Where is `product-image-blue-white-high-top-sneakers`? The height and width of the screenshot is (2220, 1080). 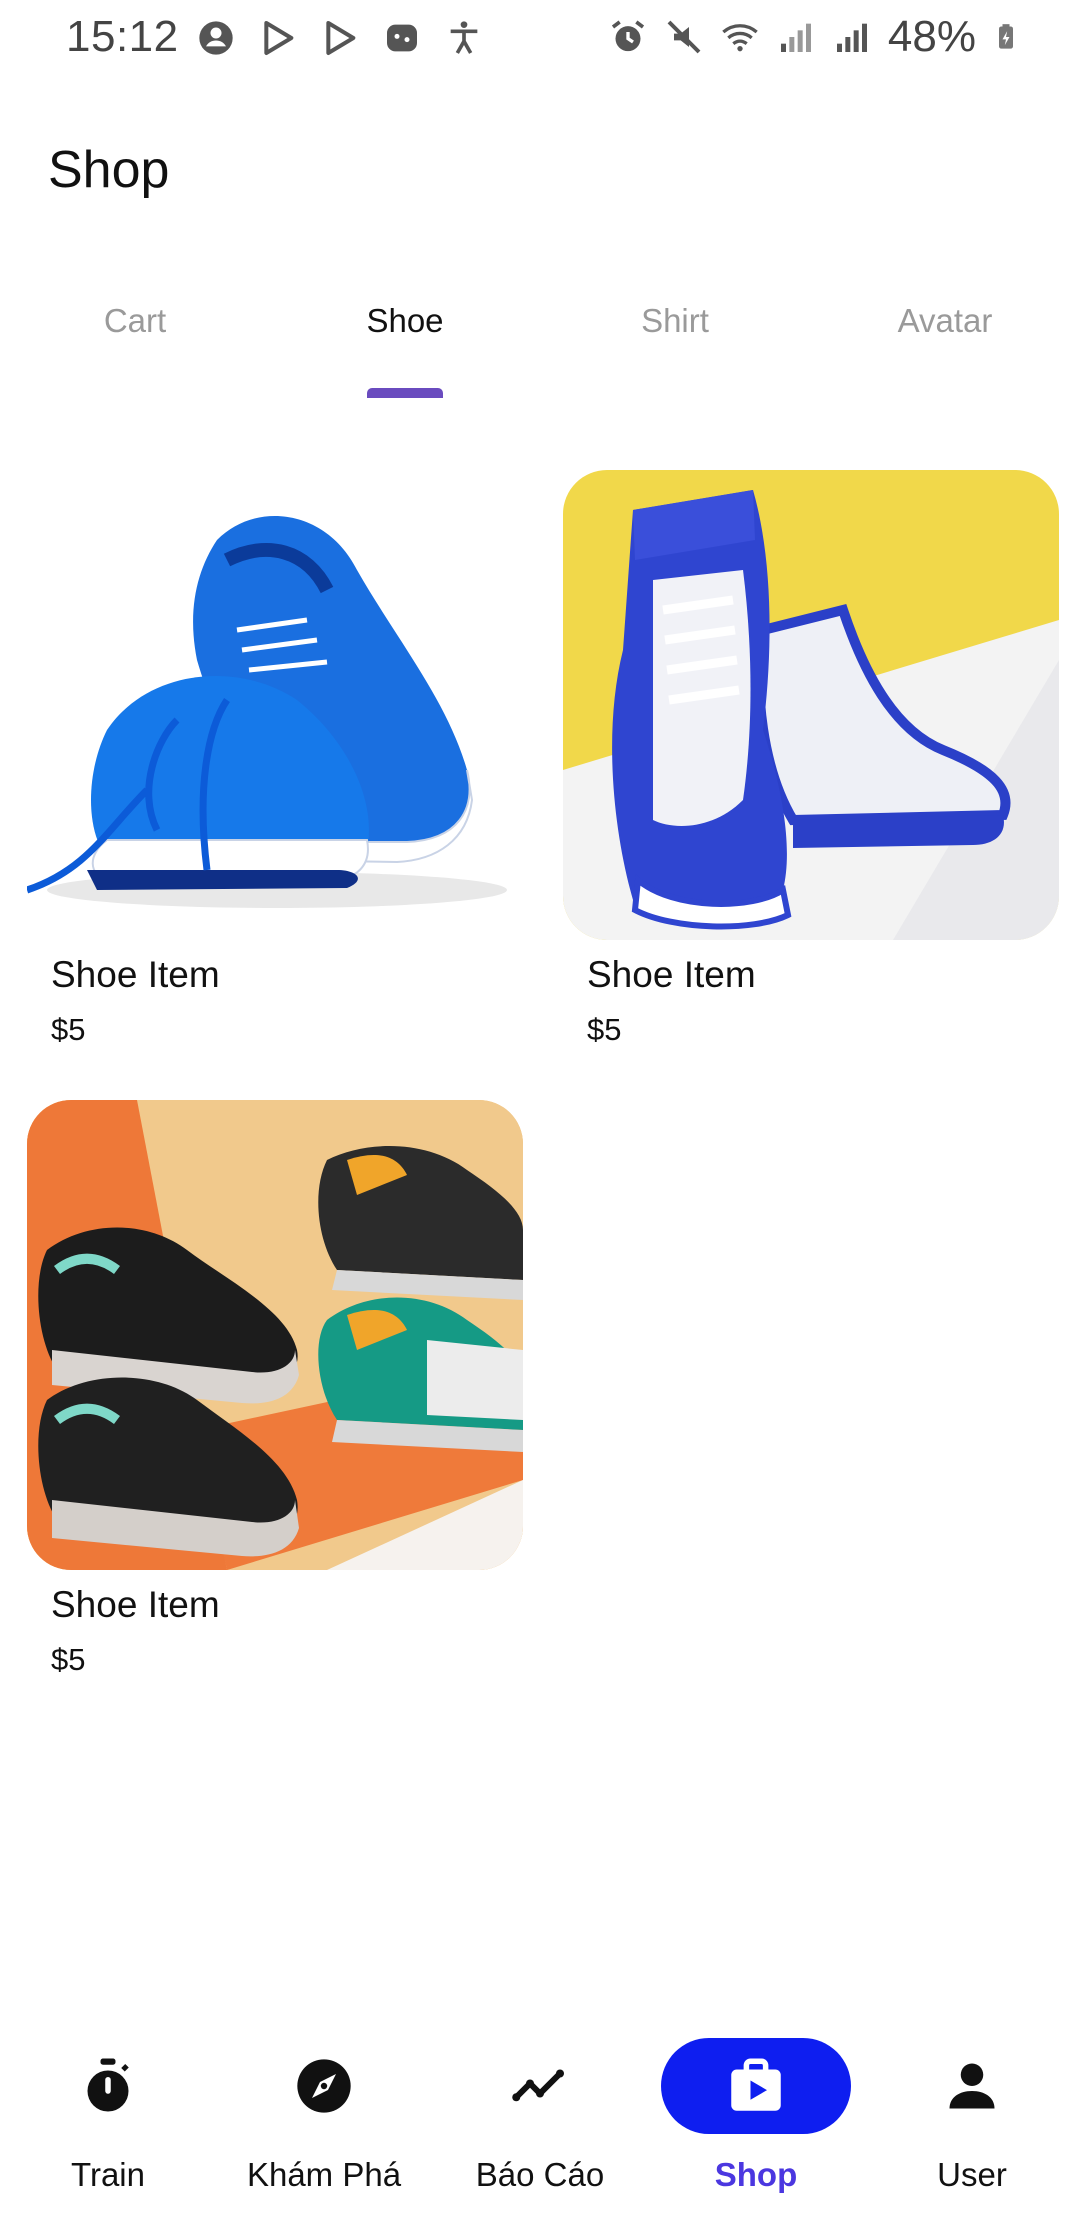 product-image-blue-white-high-top-sneakers is located at coordinates (811, 705).